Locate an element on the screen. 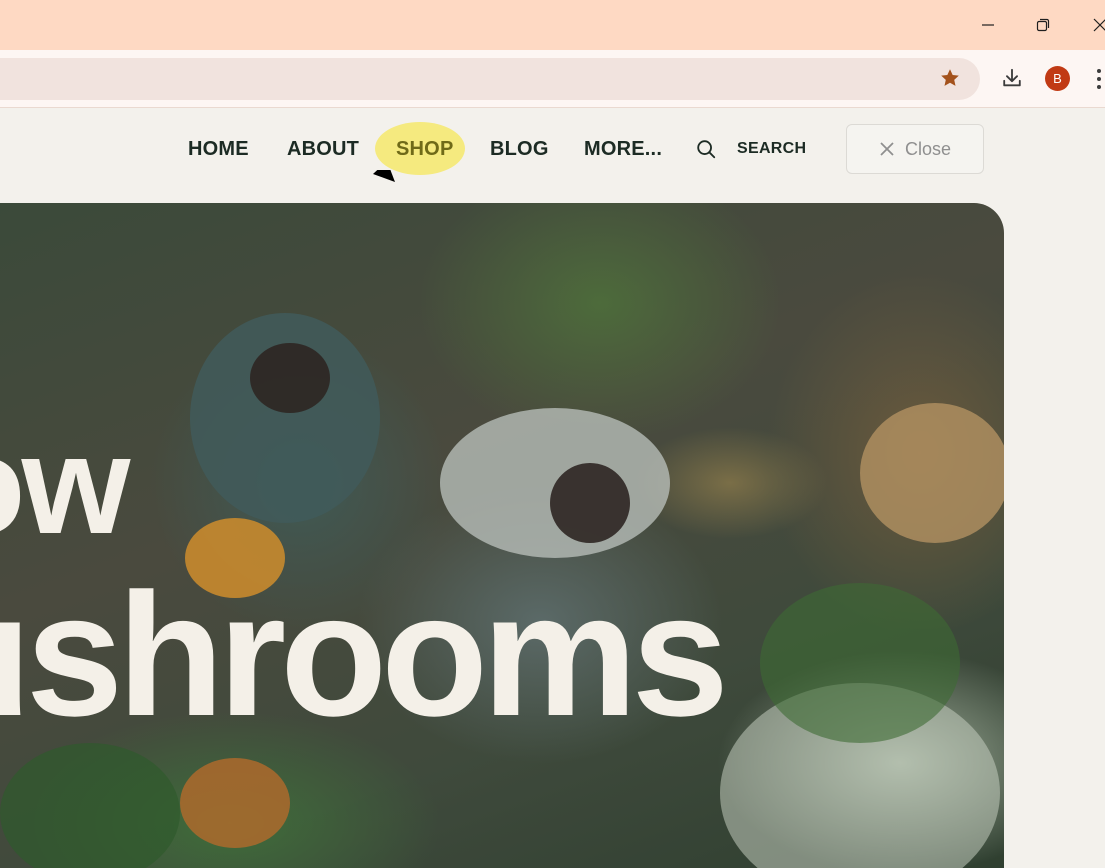  minimize-icon is located at coordinates (988, 25).